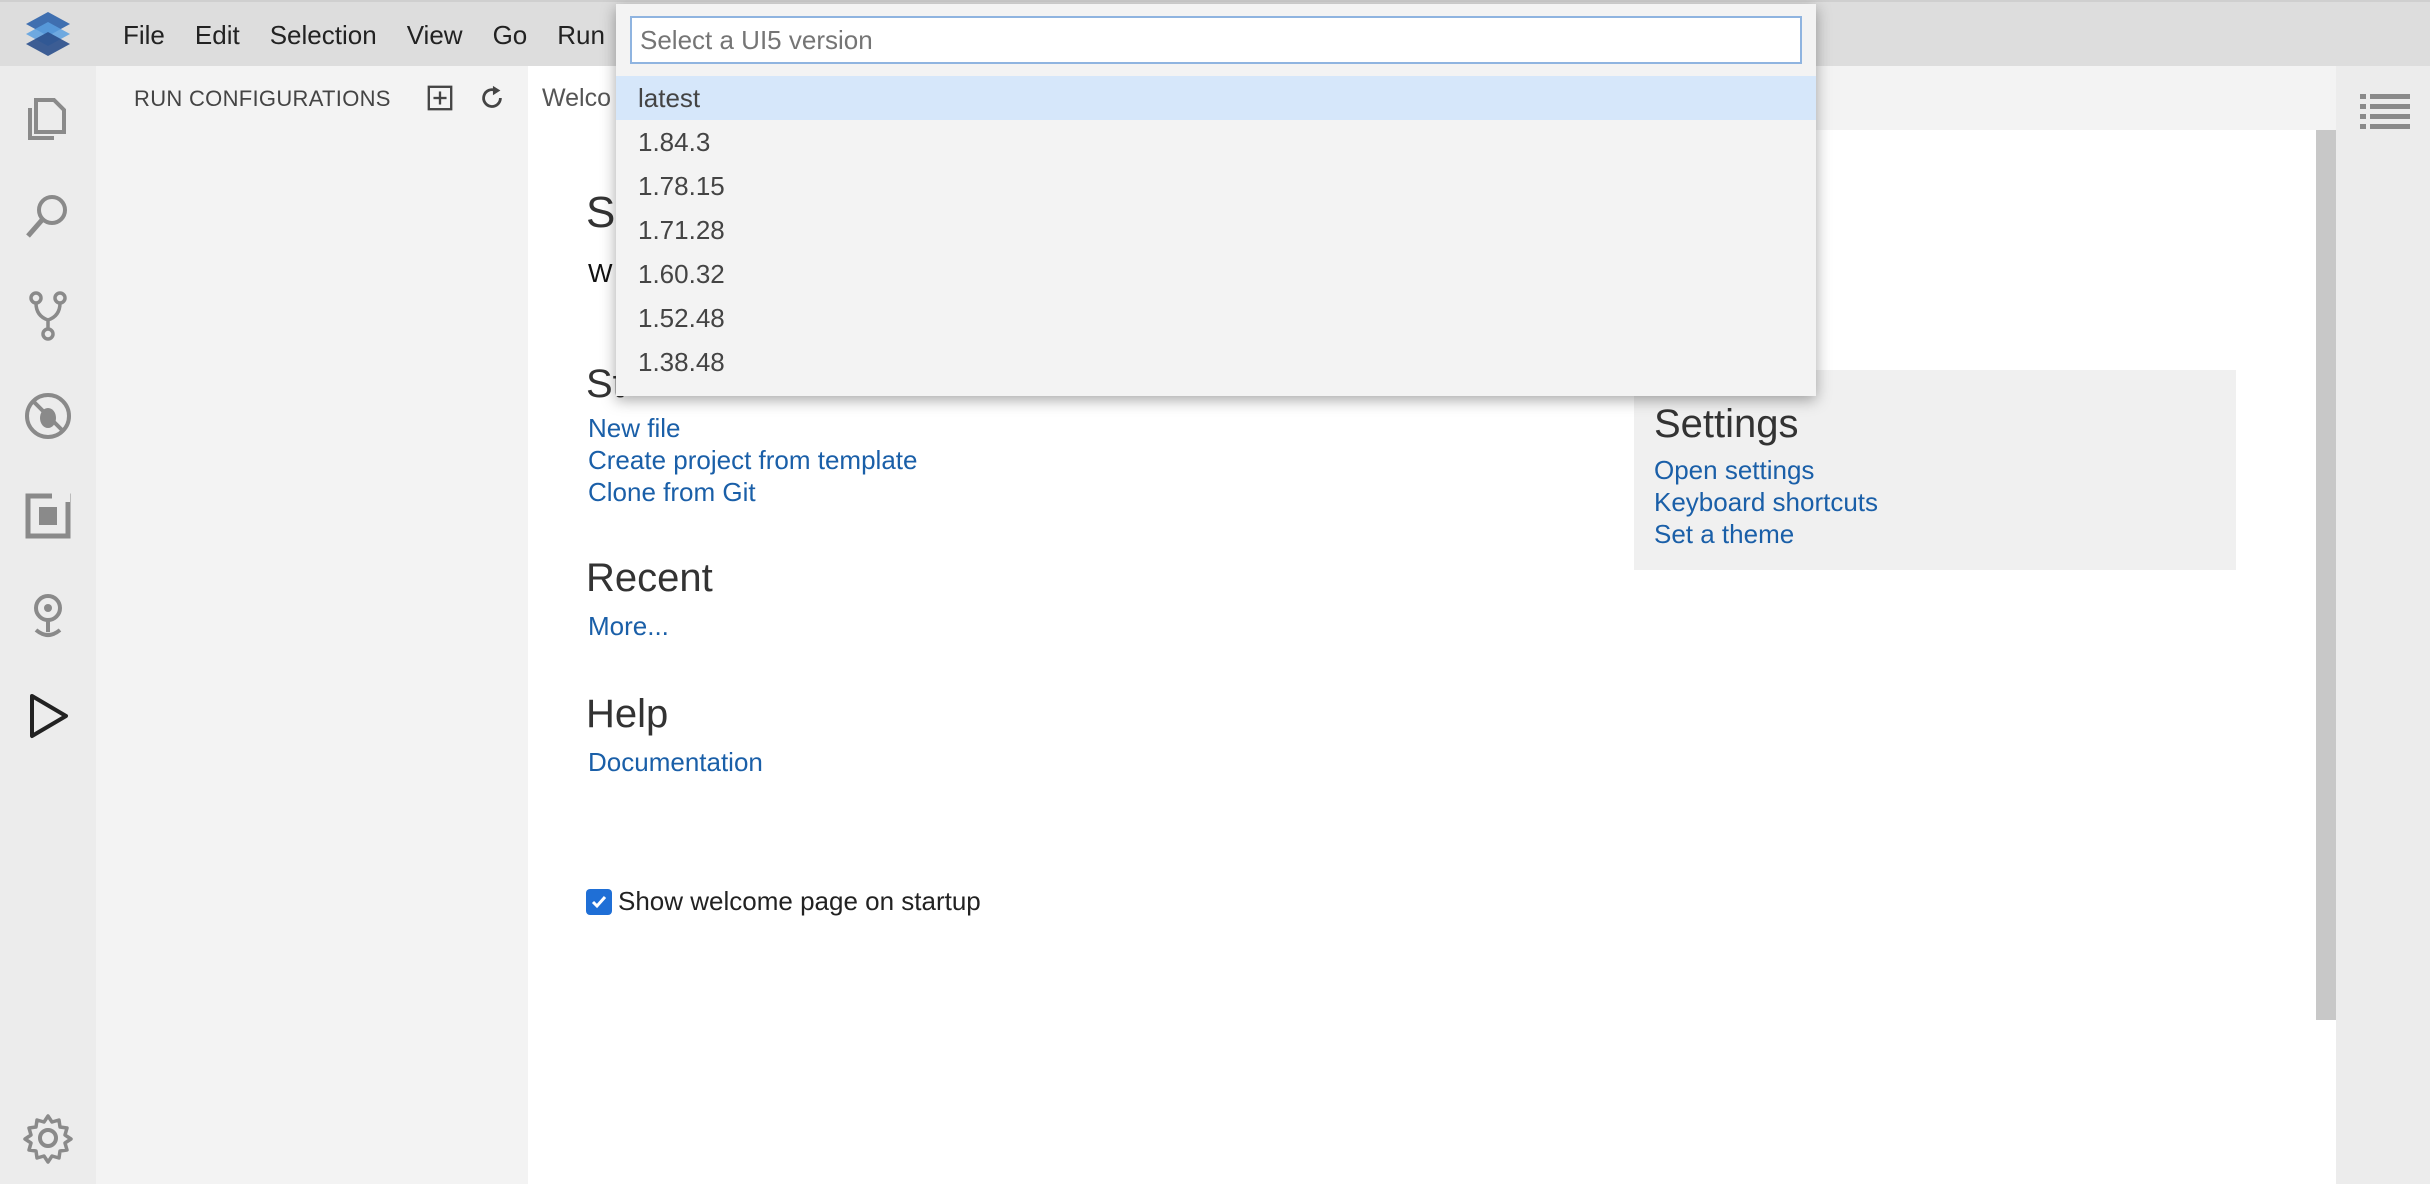  I want to click on editor-scrollbar, so click(2326, 575).